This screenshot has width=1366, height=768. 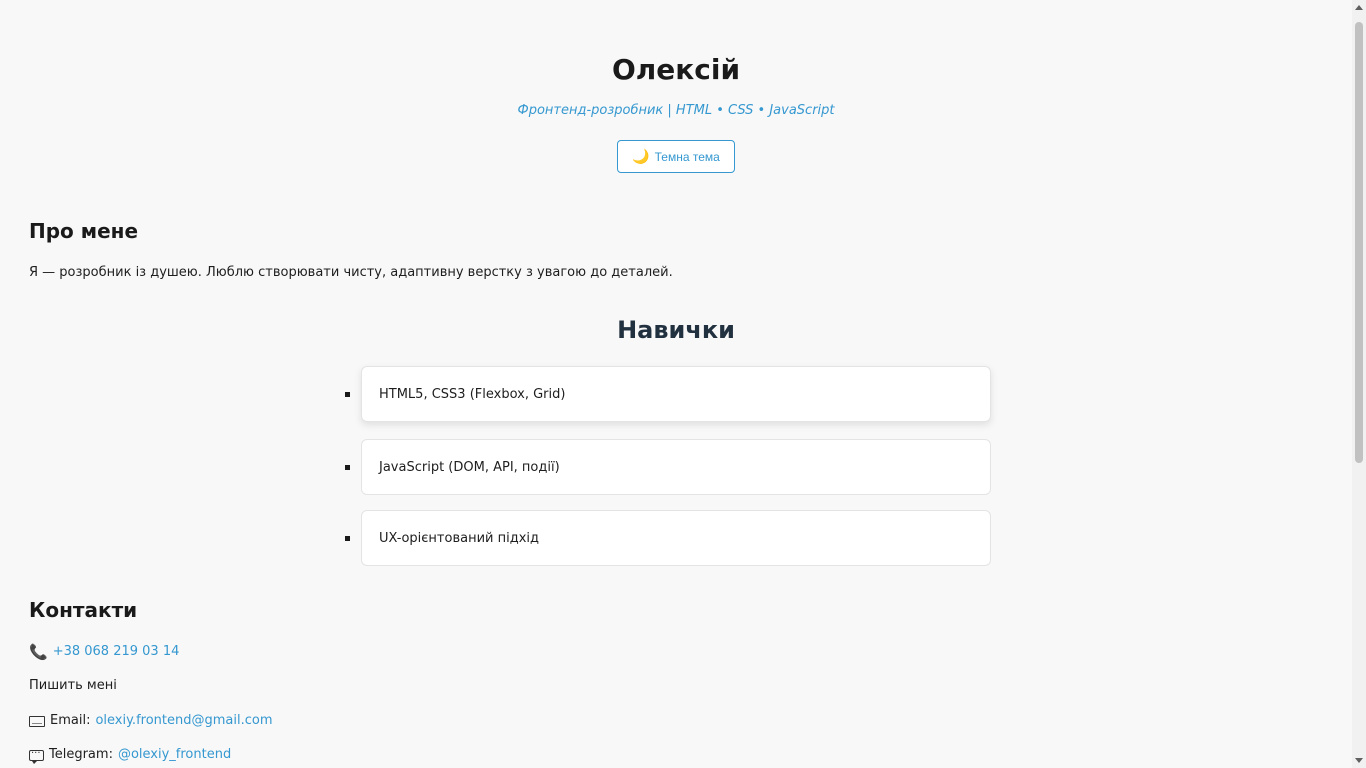 What do you see at coordinates (668, 394) in the screenshot?
I see `skill-item: HTML5, CSS3 (Flexbox, Grid)` at bounding box center [668, 394].